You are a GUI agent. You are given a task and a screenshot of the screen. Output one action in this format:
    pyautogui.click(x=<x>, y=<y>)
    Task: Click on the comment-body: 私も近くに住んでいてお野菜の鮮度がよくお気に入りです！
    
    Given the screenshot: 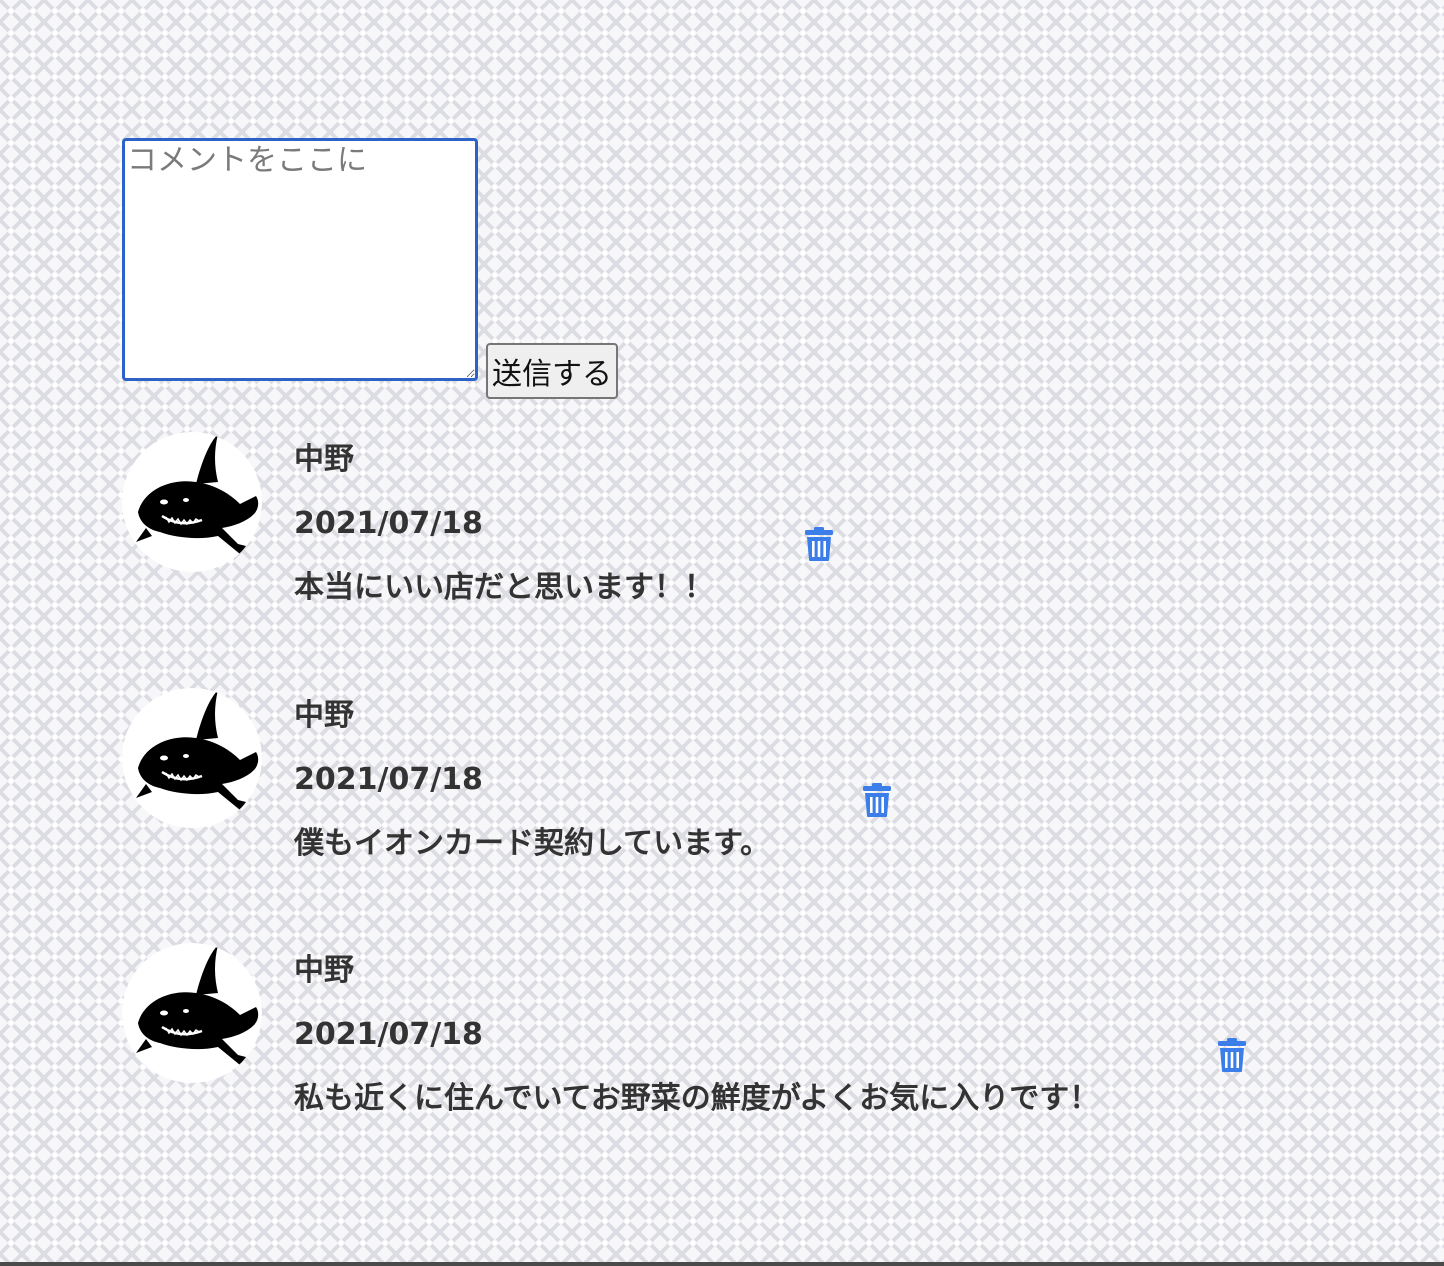 What is the action you would take?
    pyautogui.click(x=697, y=1098)
    